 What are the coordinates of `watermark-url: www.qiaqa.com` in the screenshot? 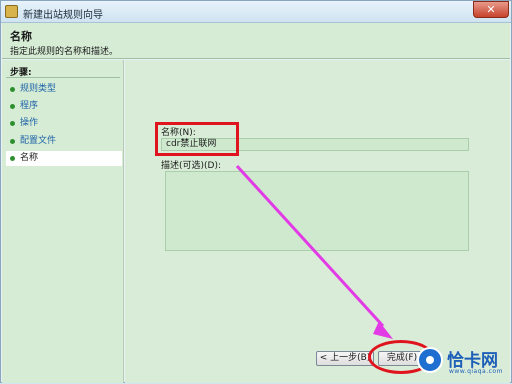 It's located at (476, 371).